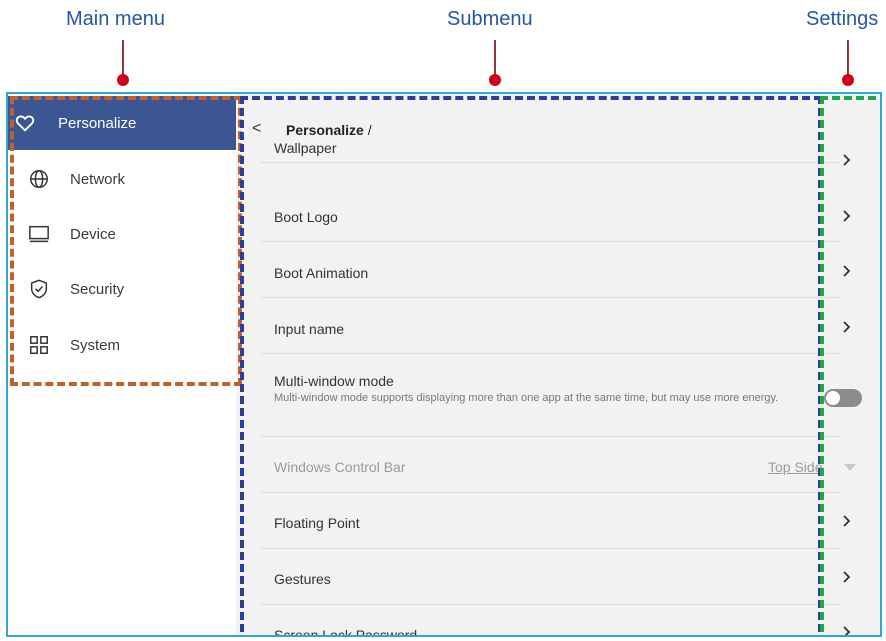  I want to click on settings-region-outline, so click(850, 365).